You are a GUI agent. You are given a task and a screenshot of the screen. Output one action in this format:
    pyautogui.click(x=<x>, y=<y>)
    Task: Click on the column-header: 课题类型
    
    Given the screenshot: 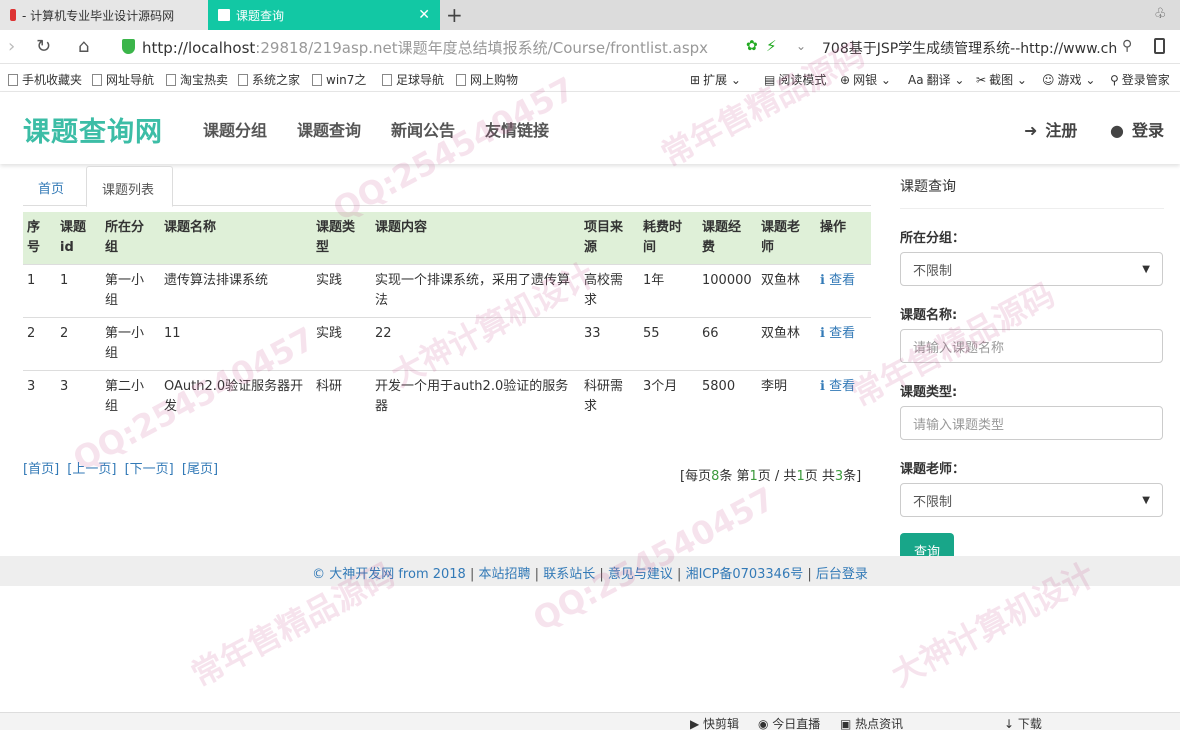 What is the action you would take?
    pyautogui.click(x=341, y=238)
    